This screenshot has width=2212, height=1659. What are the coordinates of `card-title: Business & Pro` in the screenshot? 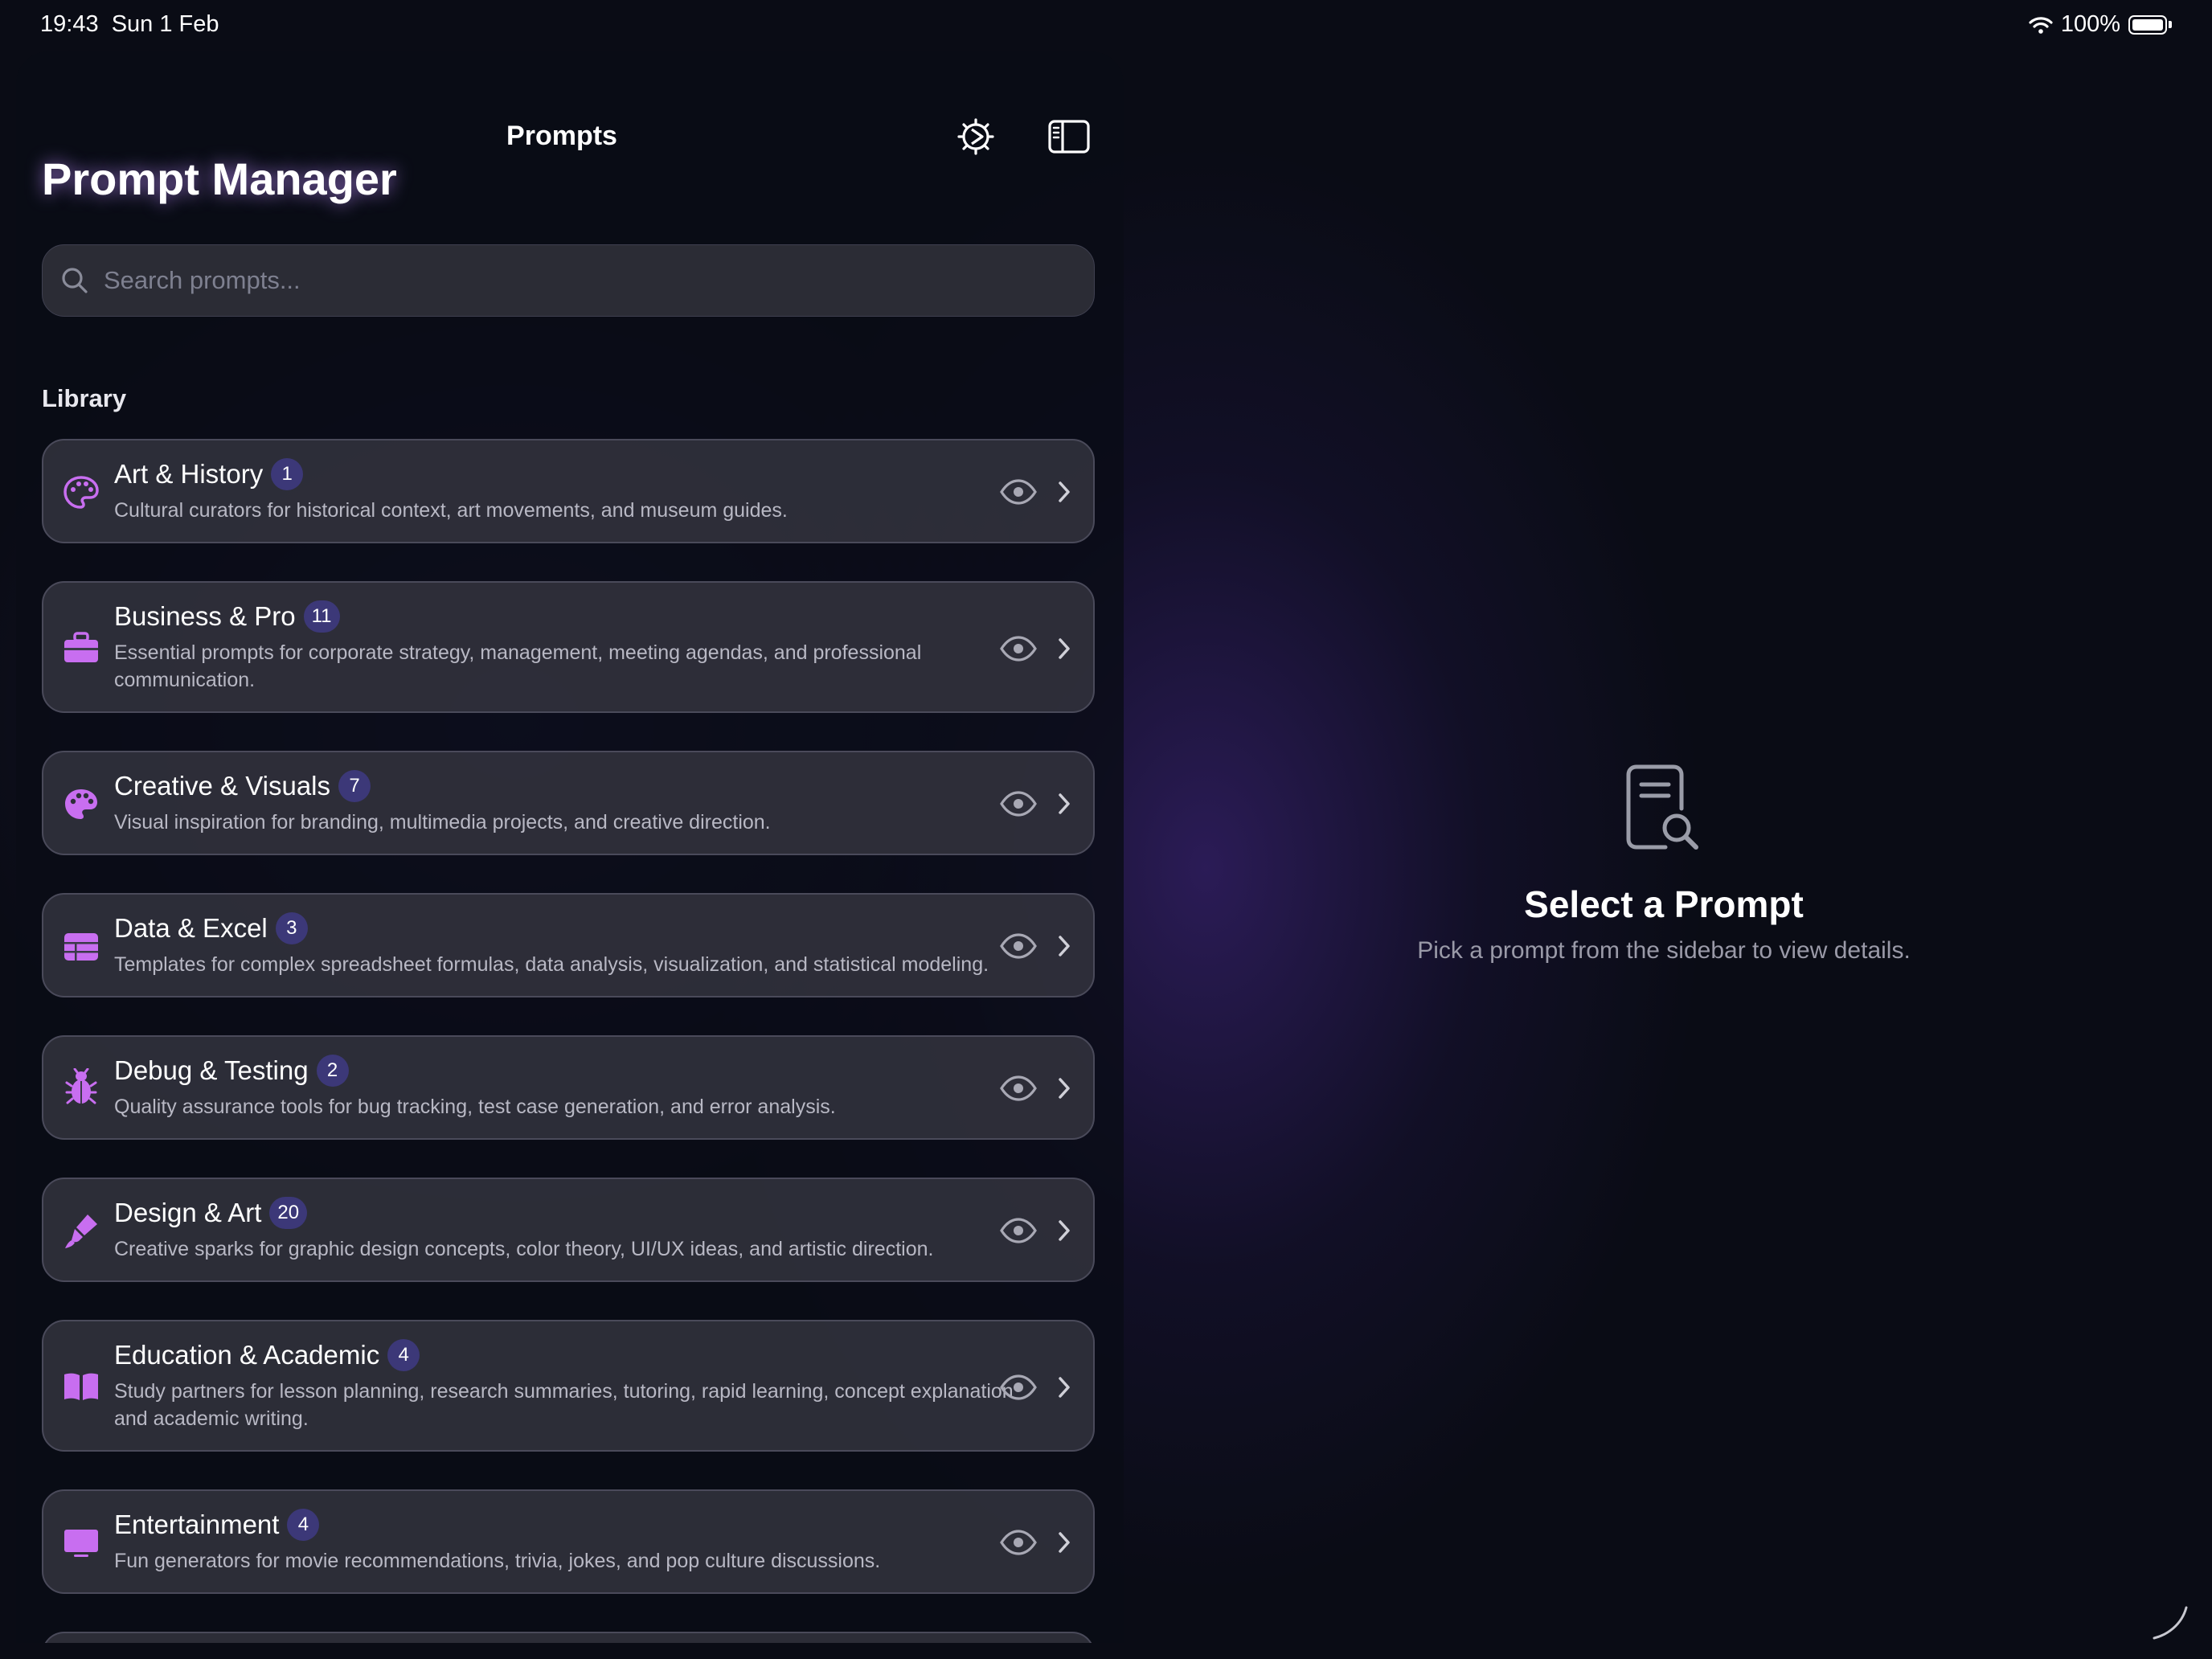 It's located at (205, 616).